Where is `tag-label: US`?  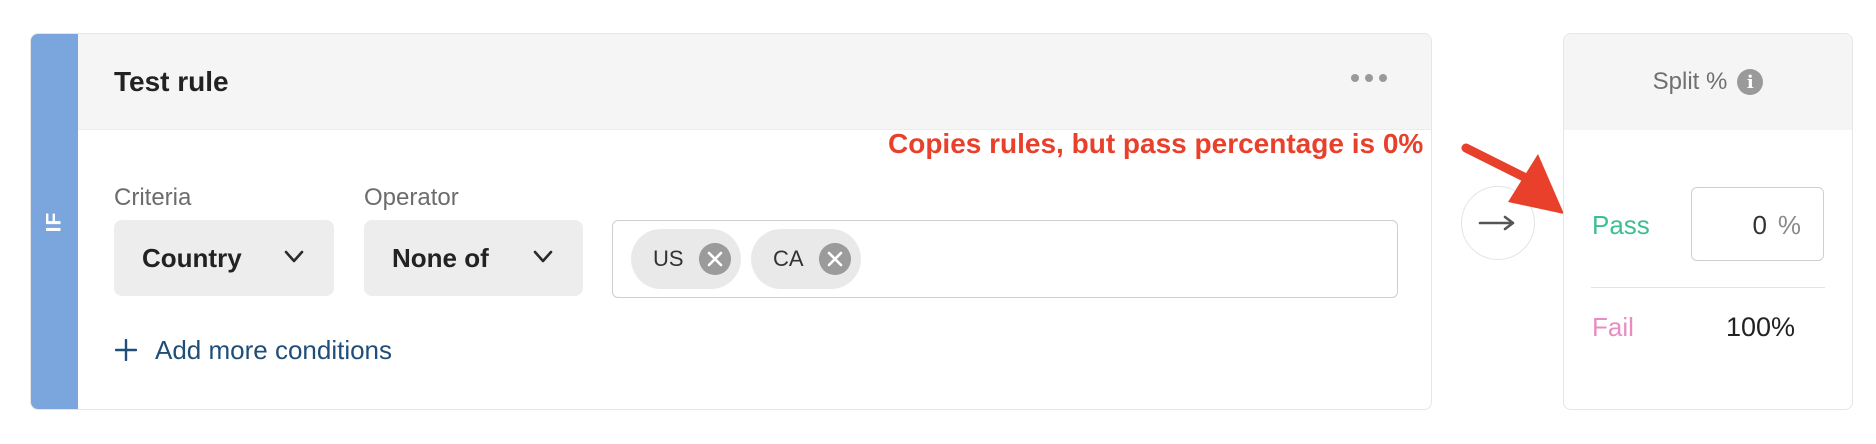 tag-label: US is located at coordinates (668, 258).